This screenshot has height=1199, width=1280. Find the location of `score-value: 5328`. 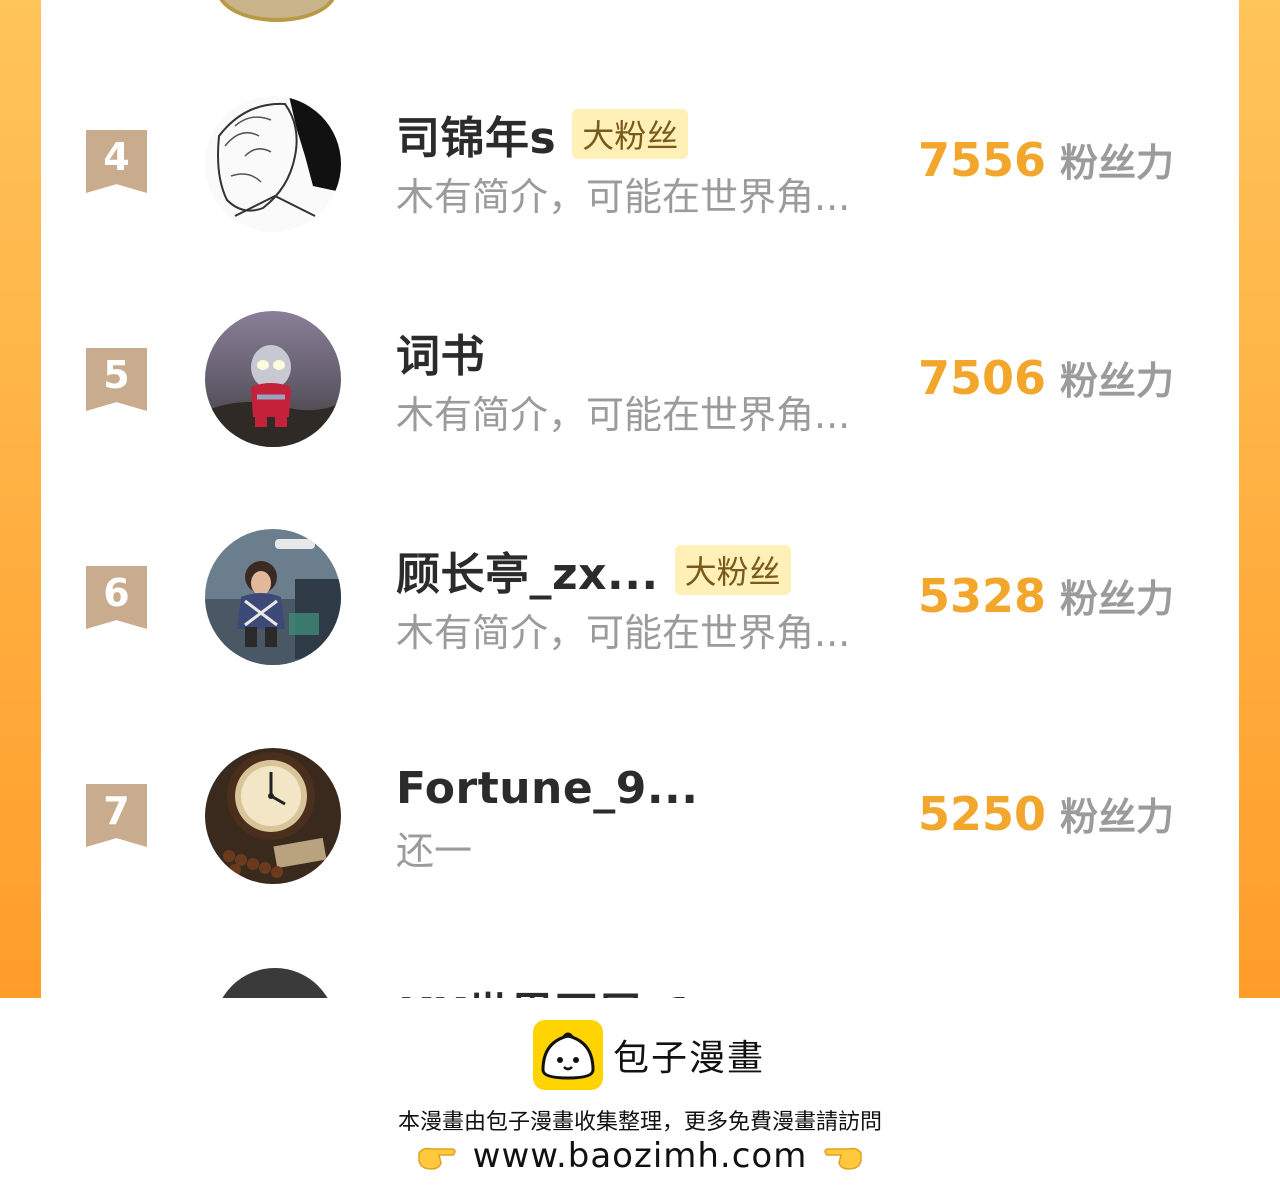

score-value: 5328 is located at coordinates (982, 596).